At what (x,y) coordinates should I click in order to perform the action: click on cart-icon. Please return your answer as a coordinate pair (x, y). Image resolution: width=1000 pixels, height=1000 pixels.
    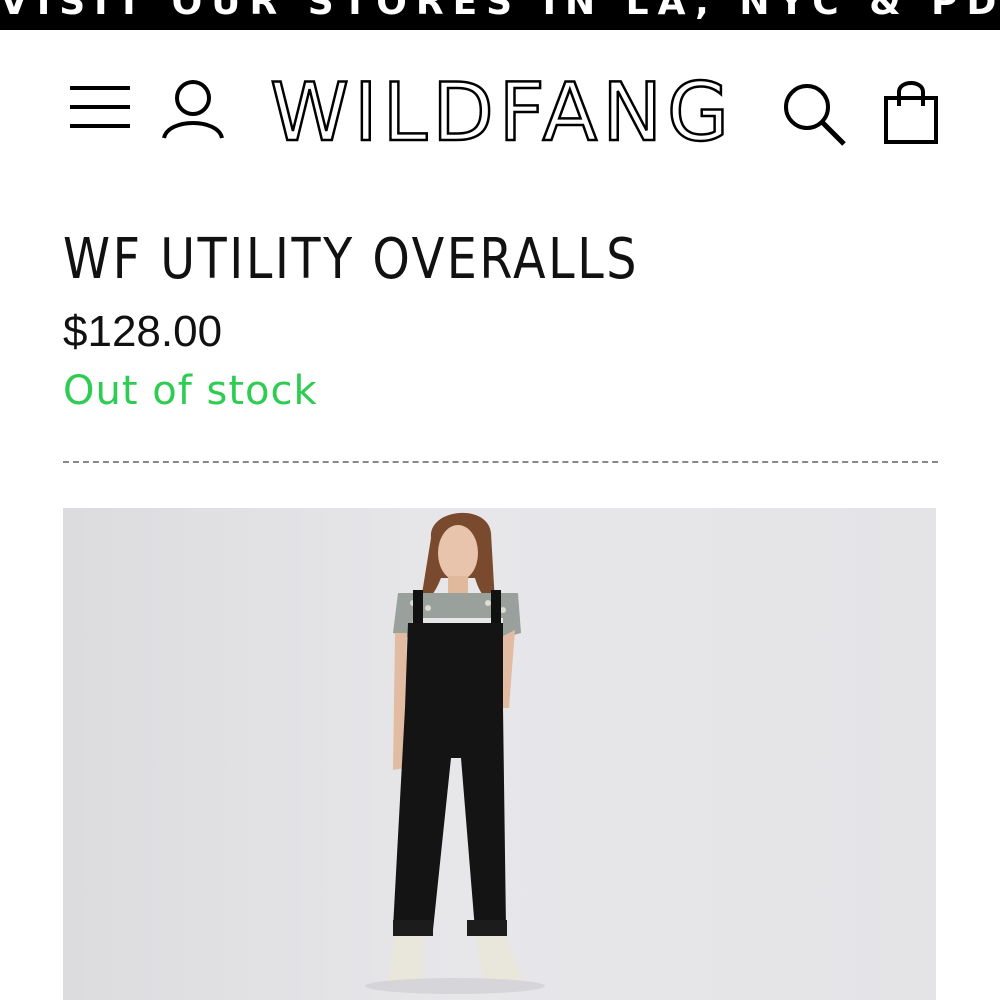
    Looking at the image, I should click on (911, 112).